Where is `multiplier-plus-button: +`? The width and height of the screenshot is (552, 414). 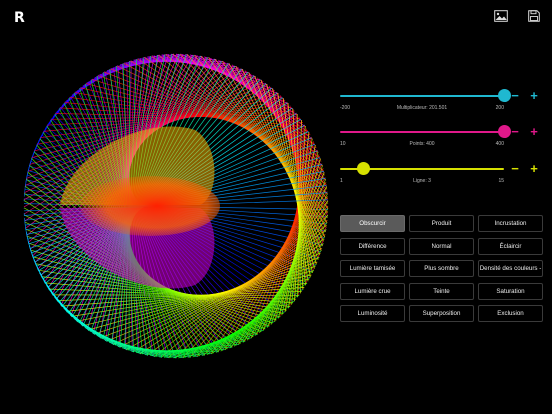 multiplier-plus-button: + is located at coordinates (534, 95).